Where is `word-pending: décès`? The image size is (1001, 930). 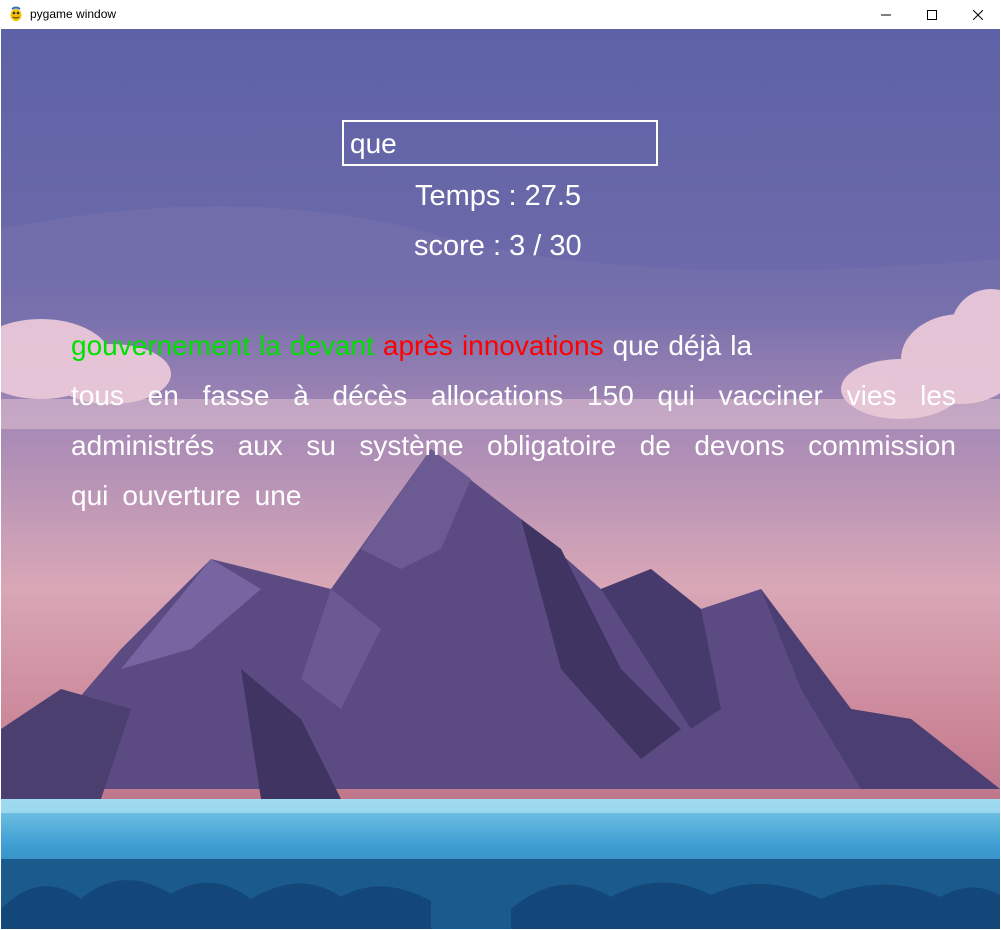
word-pending: décès is located at coordinates (370, 395).